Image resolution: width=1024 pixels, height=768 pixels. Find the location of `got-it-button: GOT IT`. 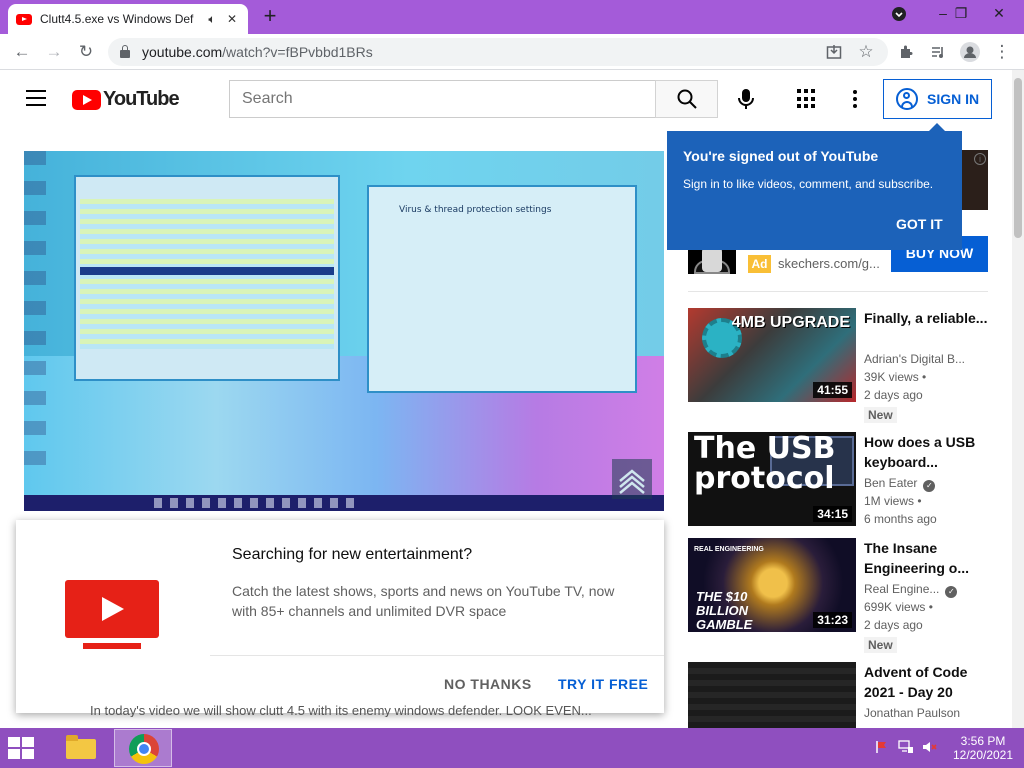

got-it-button: GOT IT is located at coordinates (919, 224).